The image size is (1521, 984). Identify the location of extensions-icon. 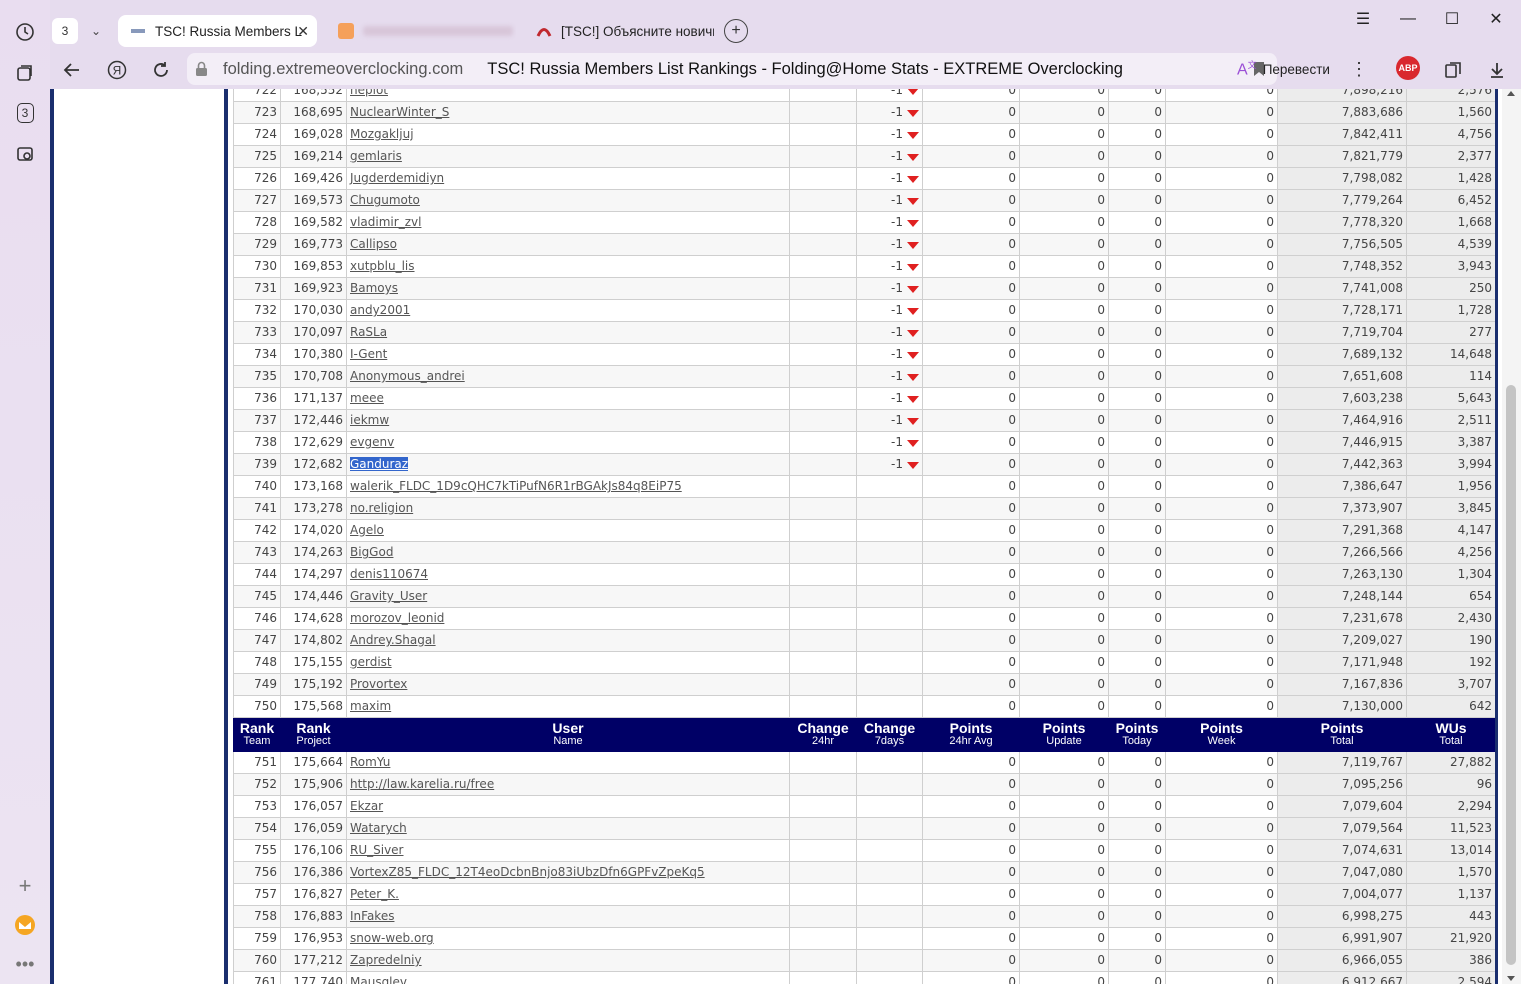
(1453, 70).